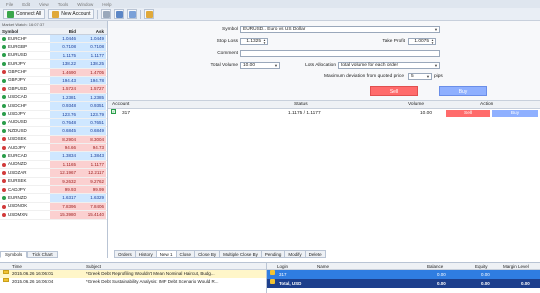 Image resolution: width=540 pixels, height=293 pixels. I want to click on row-symbol: USDCHF, so click(25, 105).